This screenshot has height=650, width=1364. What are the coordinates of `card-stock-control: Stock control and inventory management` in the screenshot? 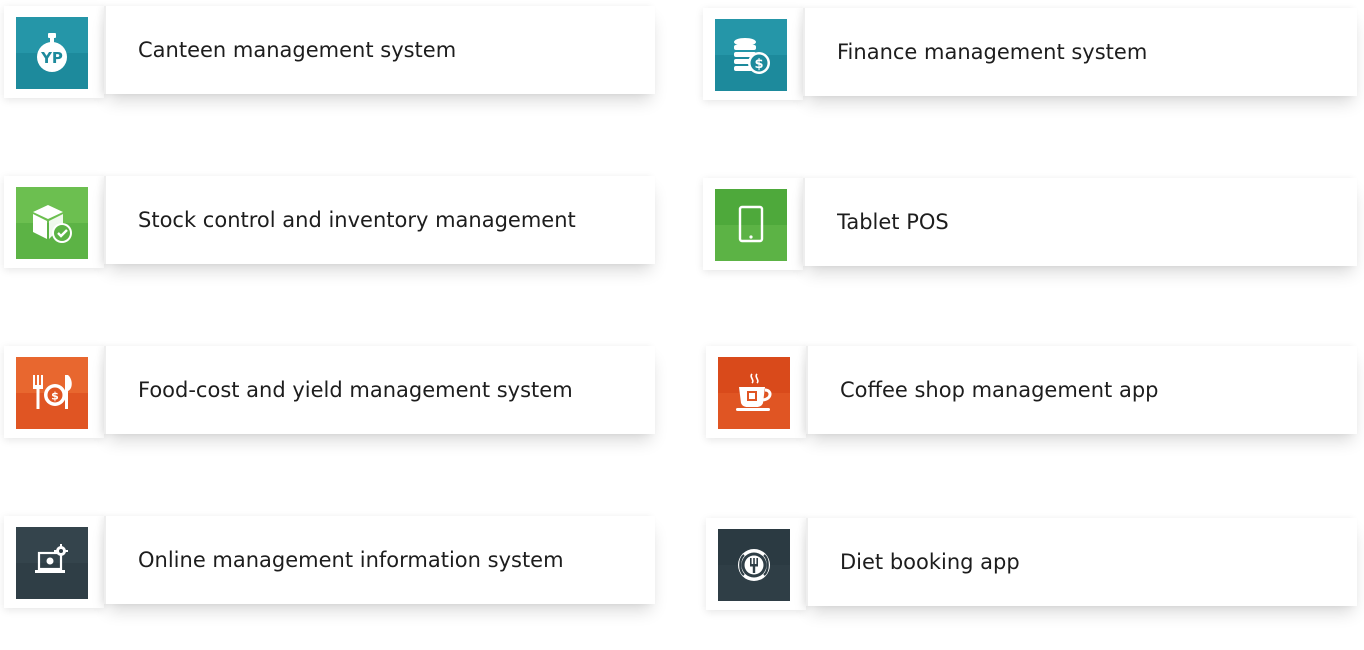 It's located at (329, 222).